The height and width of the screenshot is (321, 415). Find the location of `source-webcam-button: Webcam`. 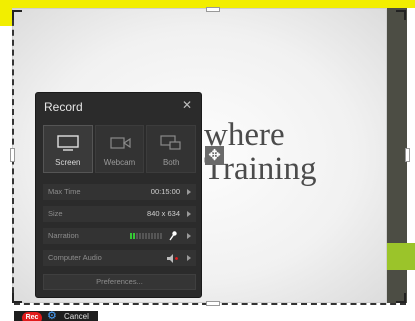

source-webcam-button: Webcam is located at coordinates (119, 149).